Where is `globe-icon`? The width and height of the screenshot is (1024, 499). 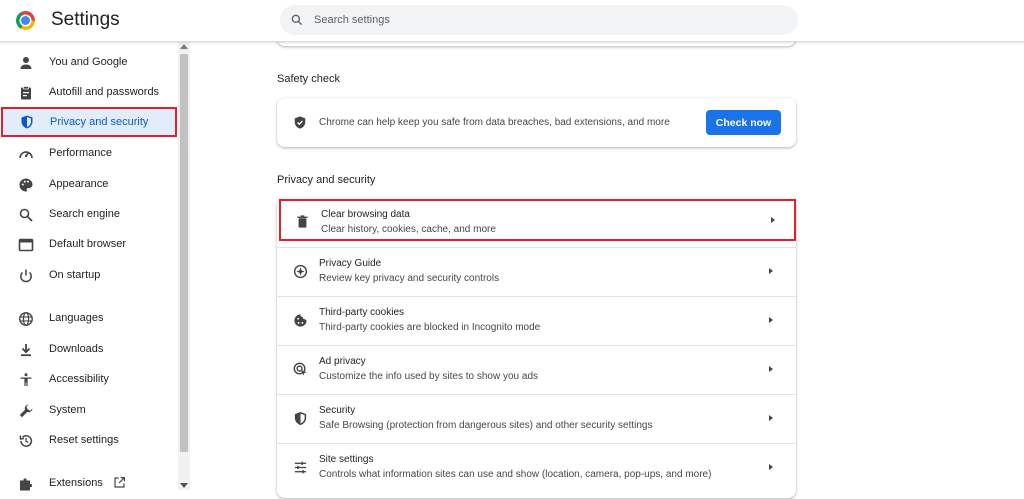
globe-icon is located at coordinates (26, 319).